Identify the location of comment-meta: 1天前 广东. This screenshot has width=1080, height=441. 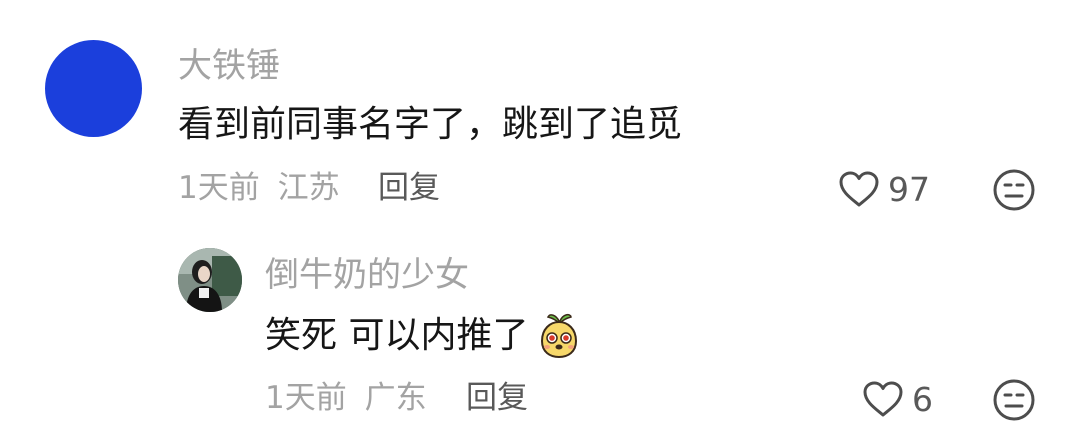
(346, 398).